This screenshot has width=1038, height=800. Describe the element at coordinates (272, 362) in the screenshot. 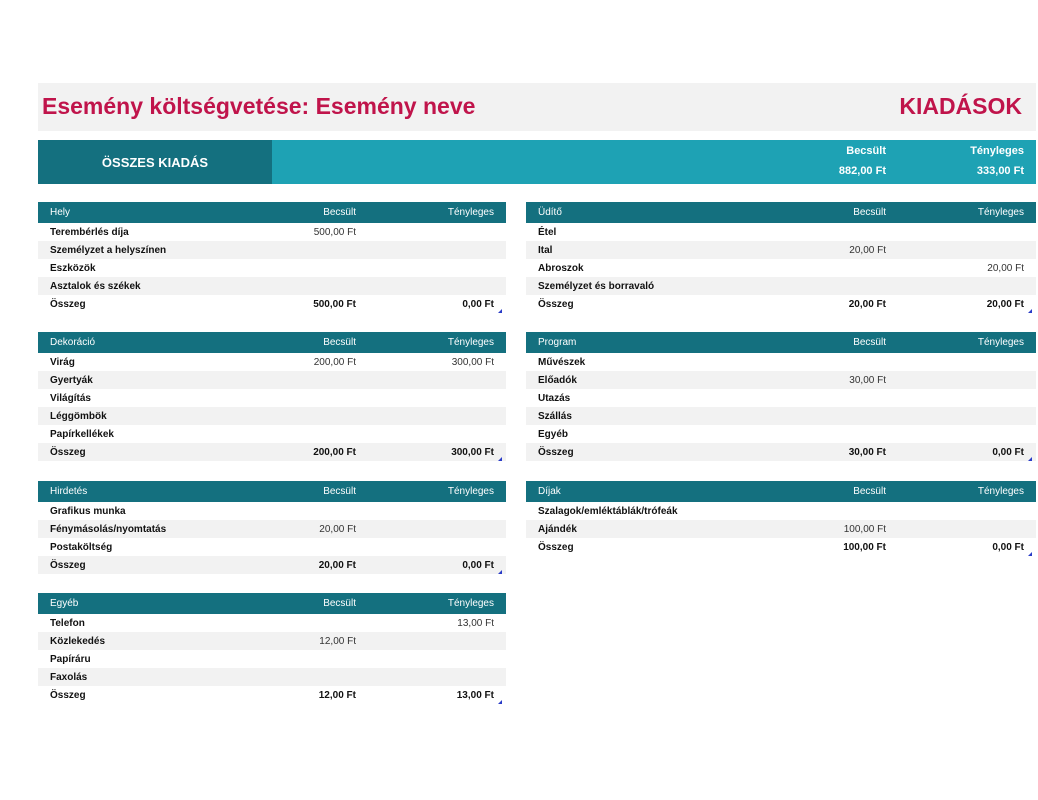

I see `table-row: Virág 200,00 Ft 300,00 Ft` at that location.